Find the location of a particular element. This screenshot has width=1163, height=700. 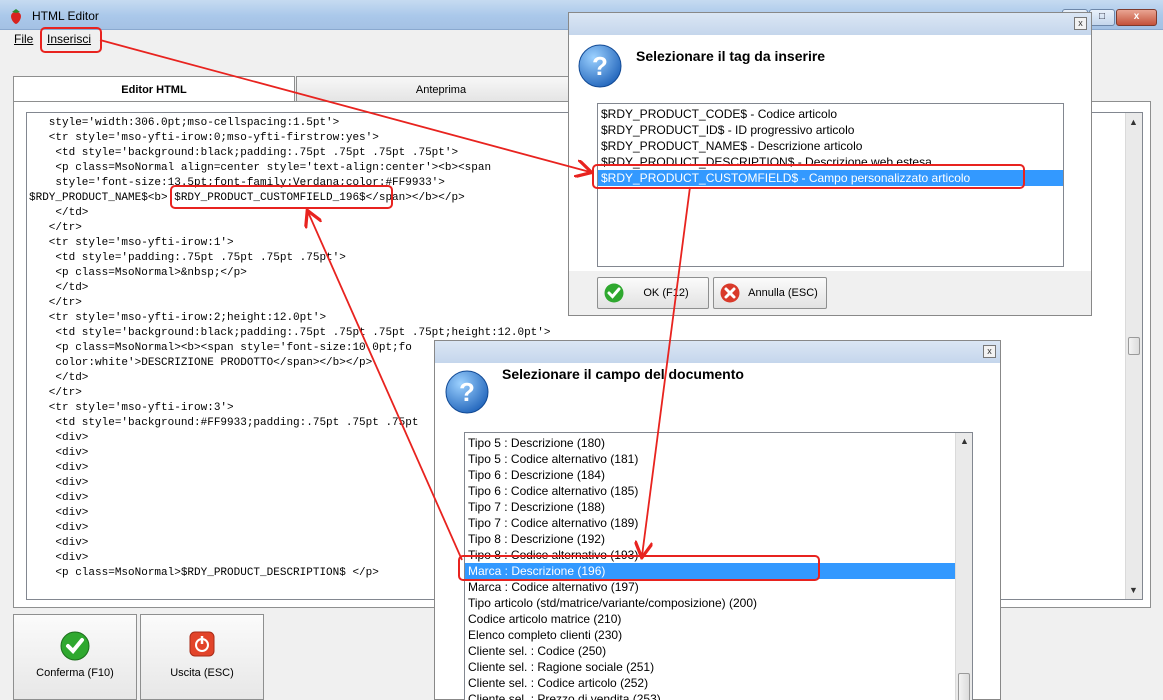

close-icon: x is located at coordinates (1136, 16).